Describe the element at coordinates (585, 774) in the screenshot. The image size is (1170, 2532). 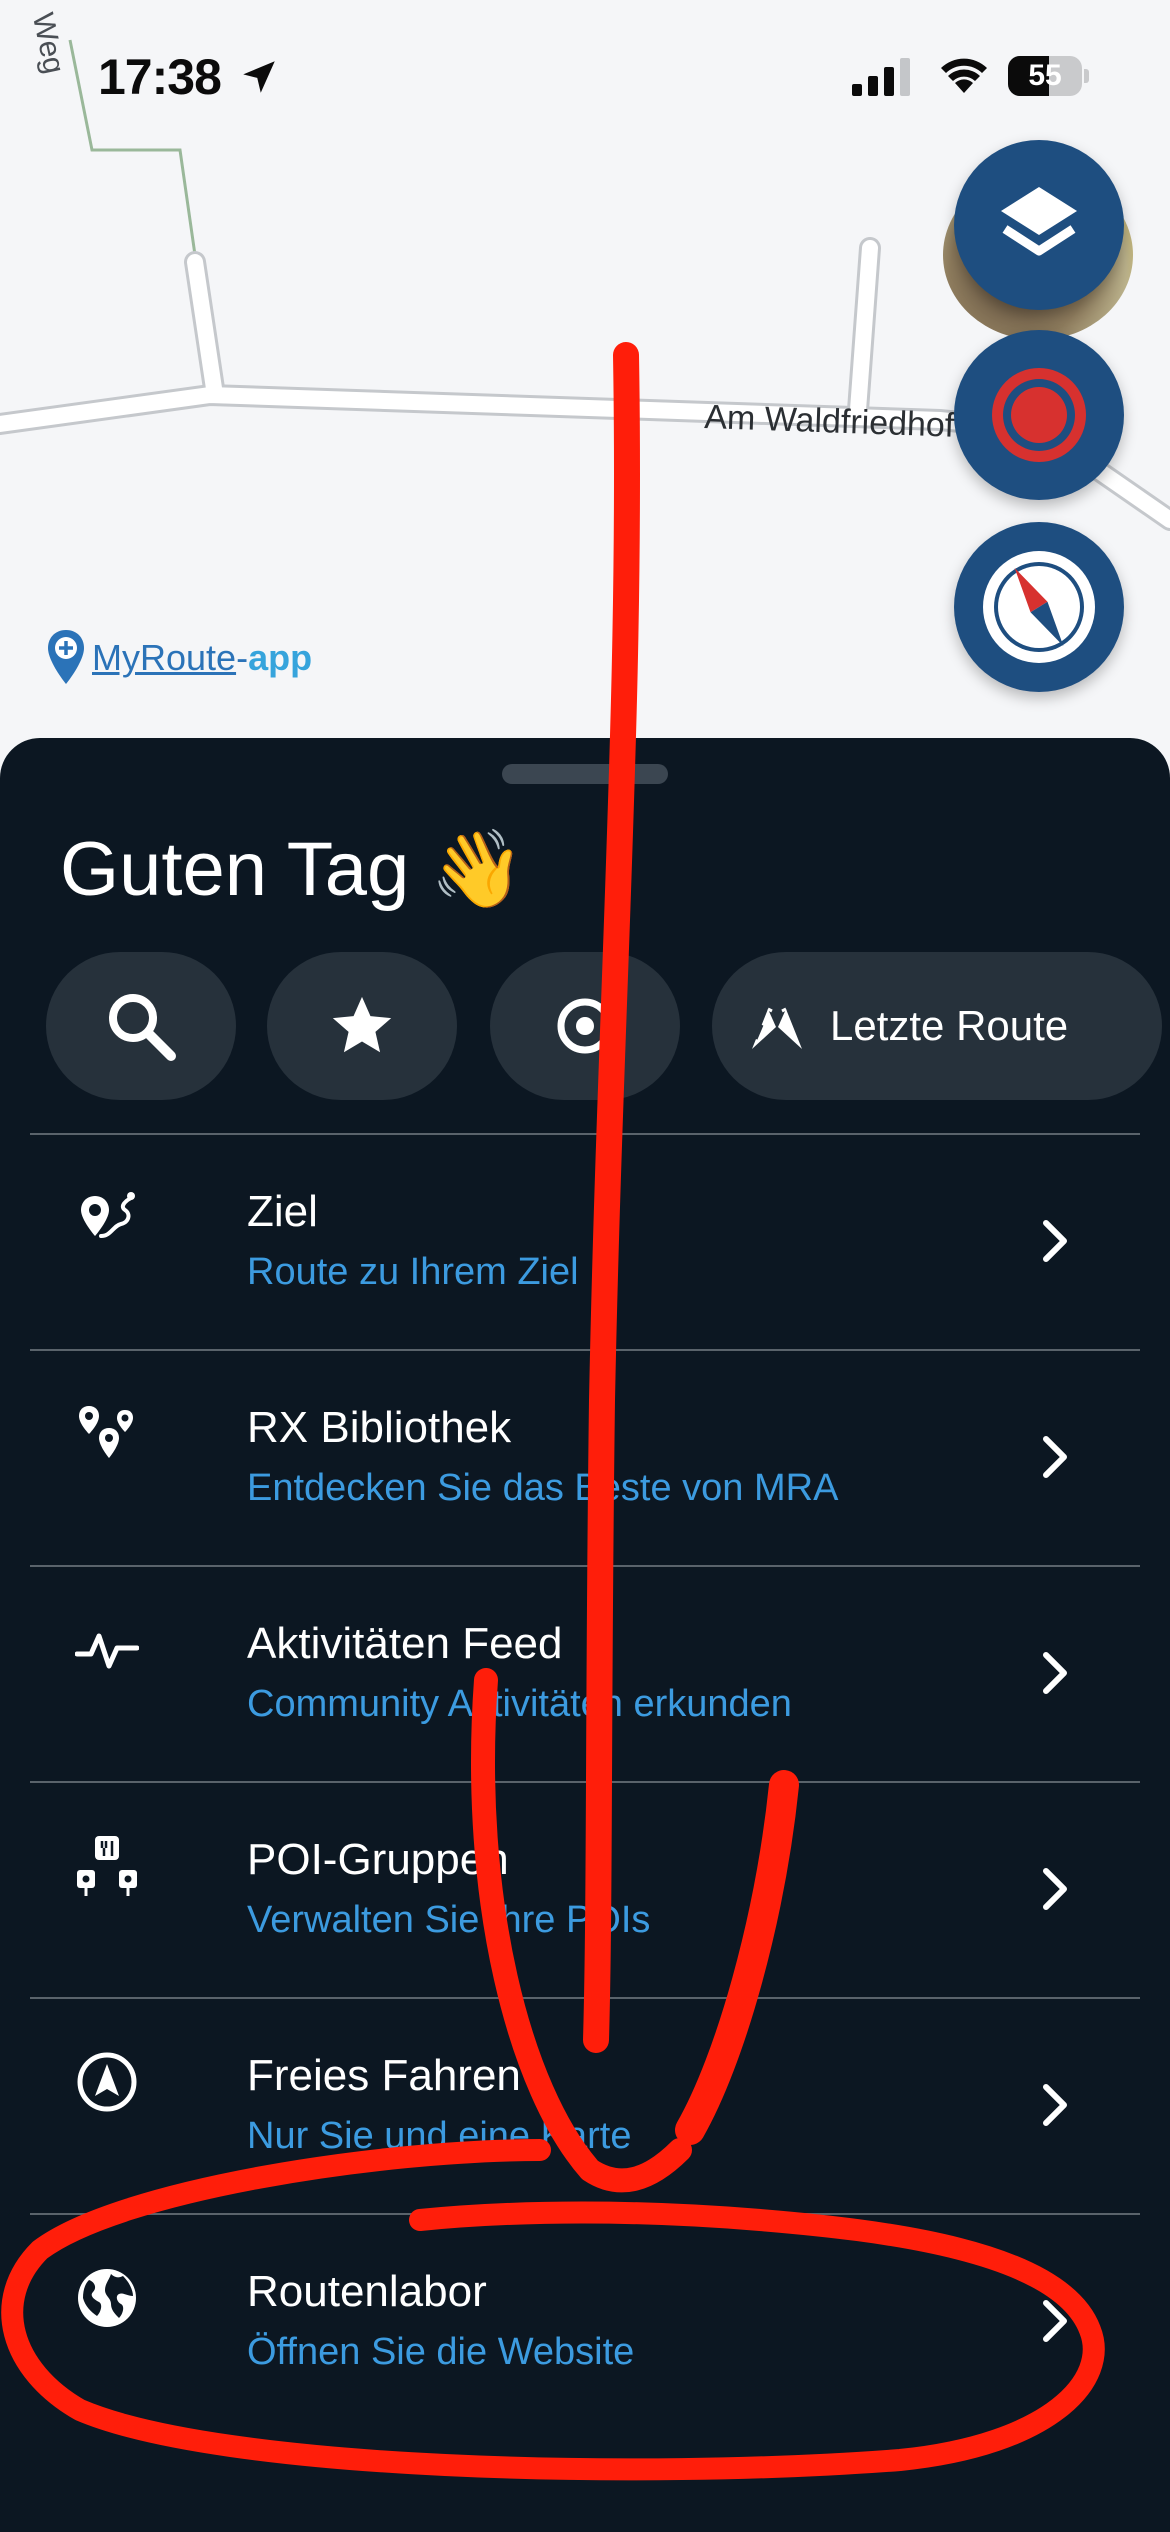
I see `sheet-grabber` at that location.